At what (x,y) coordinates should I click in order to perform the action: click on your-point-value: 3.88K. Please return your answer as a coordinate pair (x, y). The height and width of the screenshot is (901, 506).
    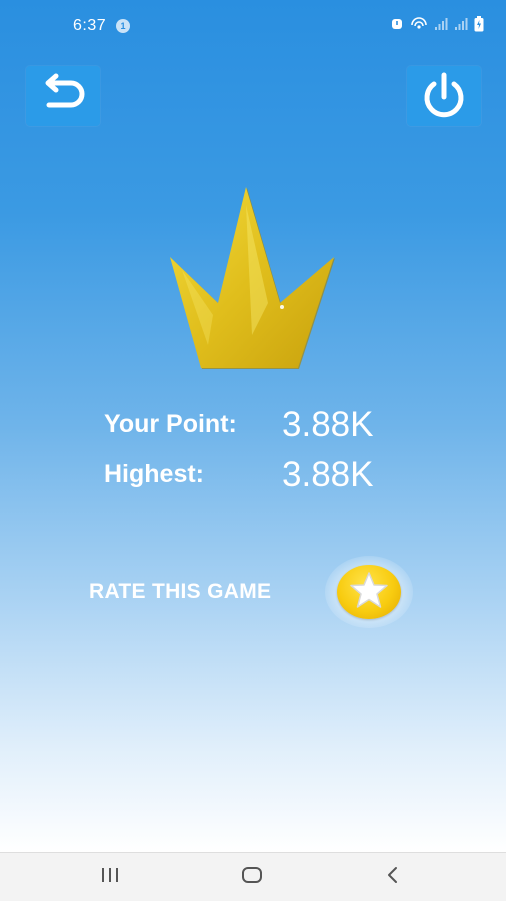
    Looking at the image, I should click on (328, 424).